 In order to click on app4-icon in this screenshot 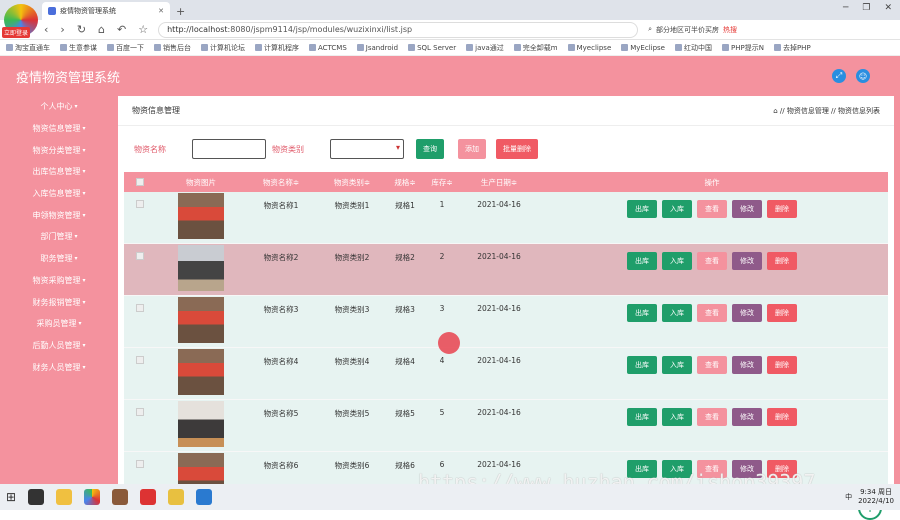, I will do `click(204, 497)`.